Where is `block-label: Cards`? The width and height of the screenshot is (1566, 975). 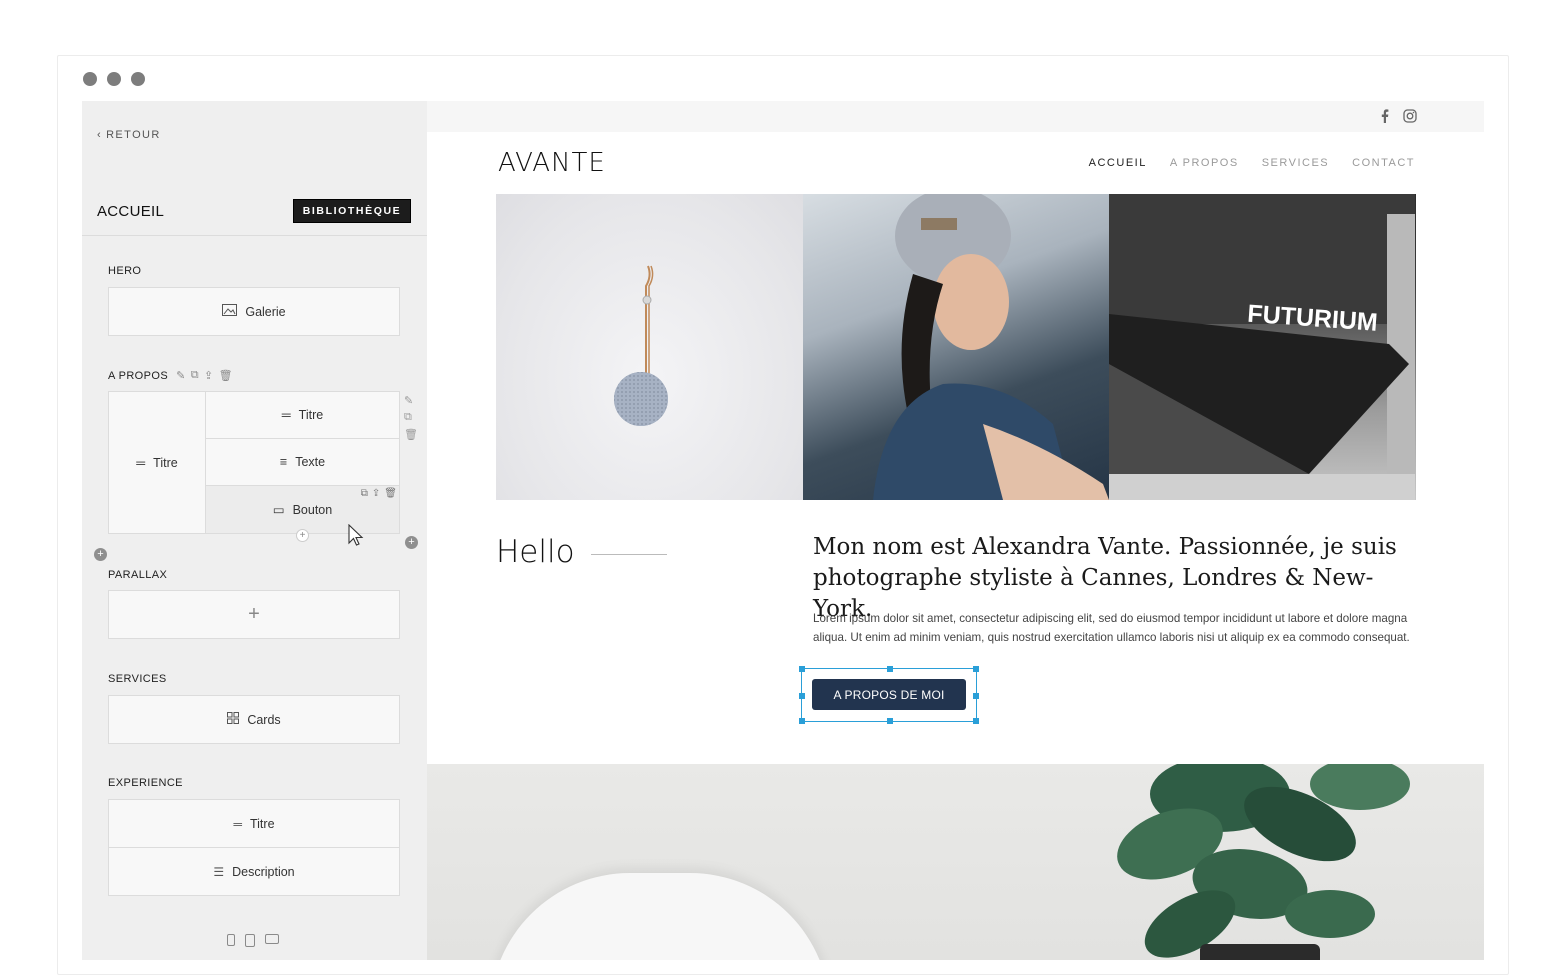 block-label: Cards is located at coordinates (264, 719).